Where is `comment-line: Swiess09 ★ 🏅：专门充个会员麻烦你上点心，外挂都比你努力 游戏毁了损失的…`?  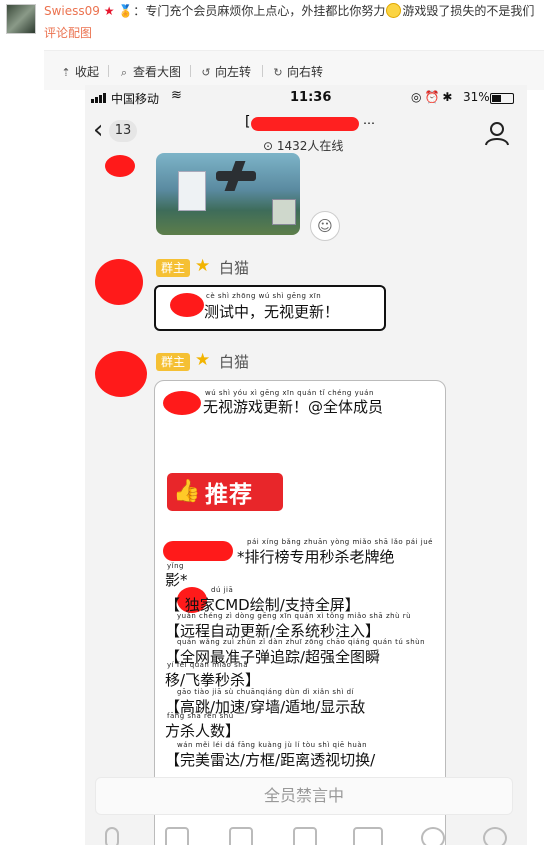 comment-line: Swiess09 ★ 🏅：专门充个会员麻烦你上点心，外挂都比你努力 游戏毁了损失的… is located at coordinates (294, 11).